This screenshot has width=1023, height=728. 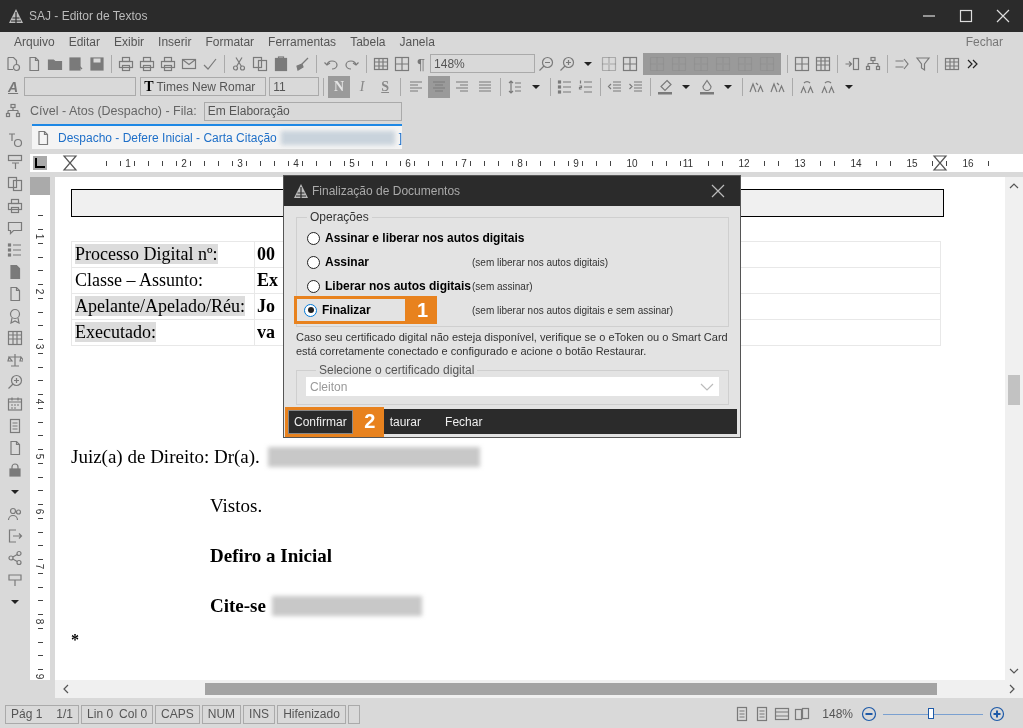 I want to click on font-combo: T Times New Romar, so click(x=203, y=86).